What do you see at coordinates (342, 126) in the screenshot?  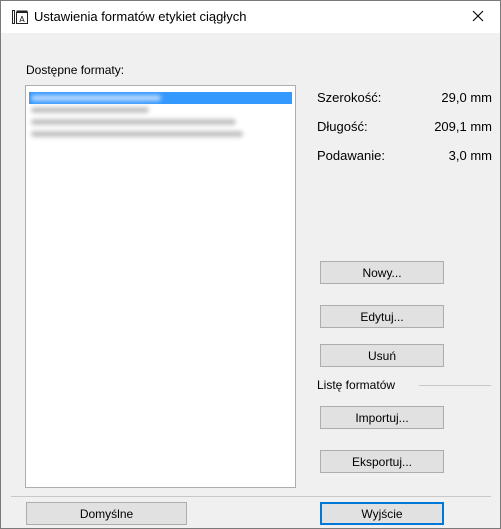 I see `length-label: Długość:` at bounding box center [342, 126].